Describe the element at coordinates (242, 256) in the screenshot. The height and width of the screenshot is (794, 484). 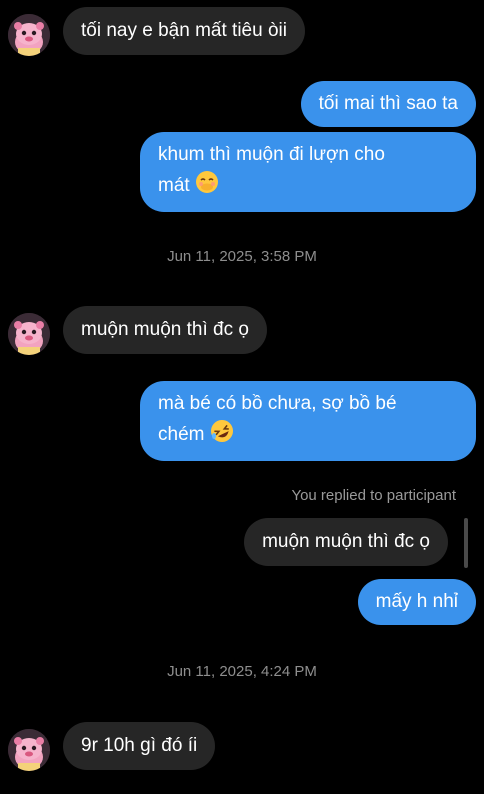
I see `timestamp: Jun 11, 2025, 3:58 PM` at that location.